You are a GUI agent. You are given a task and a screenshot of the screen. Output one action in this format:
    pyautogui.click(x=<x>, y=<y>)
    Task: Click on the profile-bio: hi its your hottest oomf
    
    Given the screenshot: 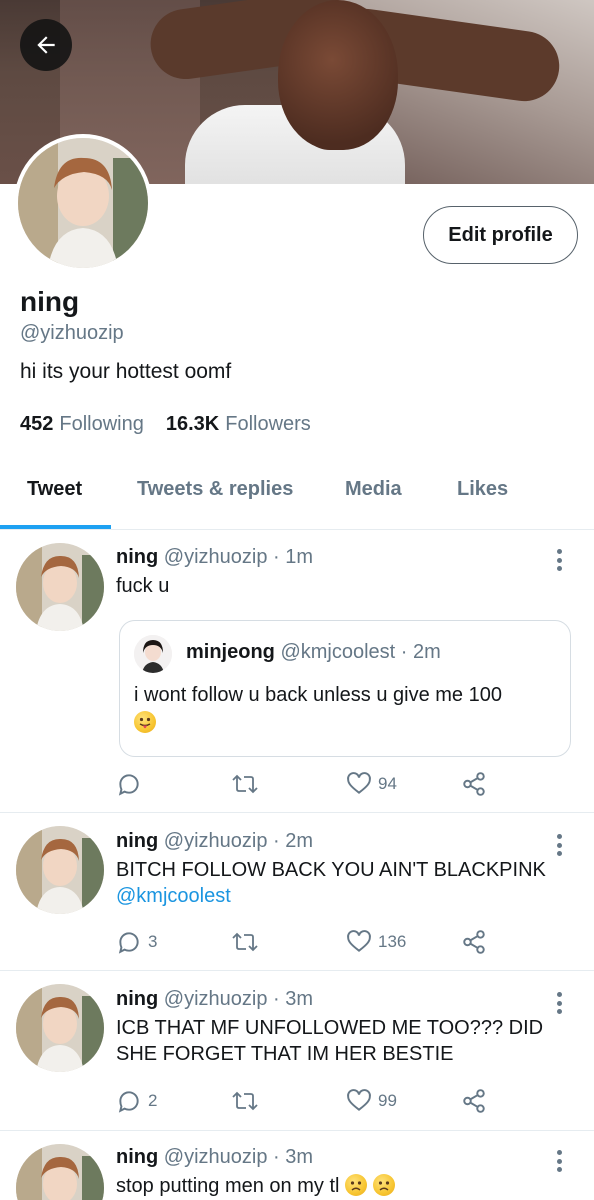 What is the action you would take?
    pyautogui.click(x=126, y=371)
    